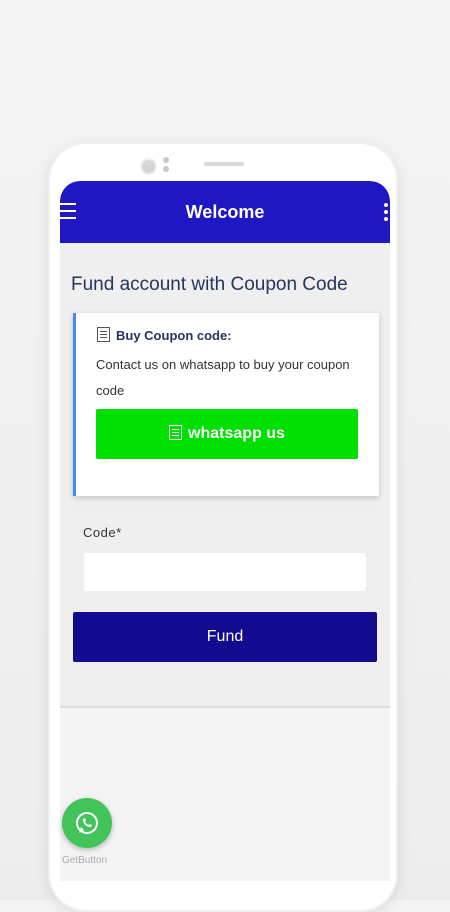 Image resolution: width=450 pixels, height=912 pixels. I want to click on camera, so click(148, 166).